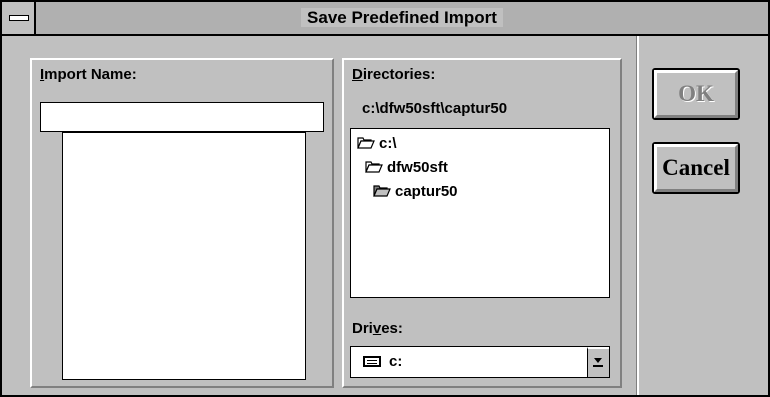  I want to click on button-column, so click(637, 215).